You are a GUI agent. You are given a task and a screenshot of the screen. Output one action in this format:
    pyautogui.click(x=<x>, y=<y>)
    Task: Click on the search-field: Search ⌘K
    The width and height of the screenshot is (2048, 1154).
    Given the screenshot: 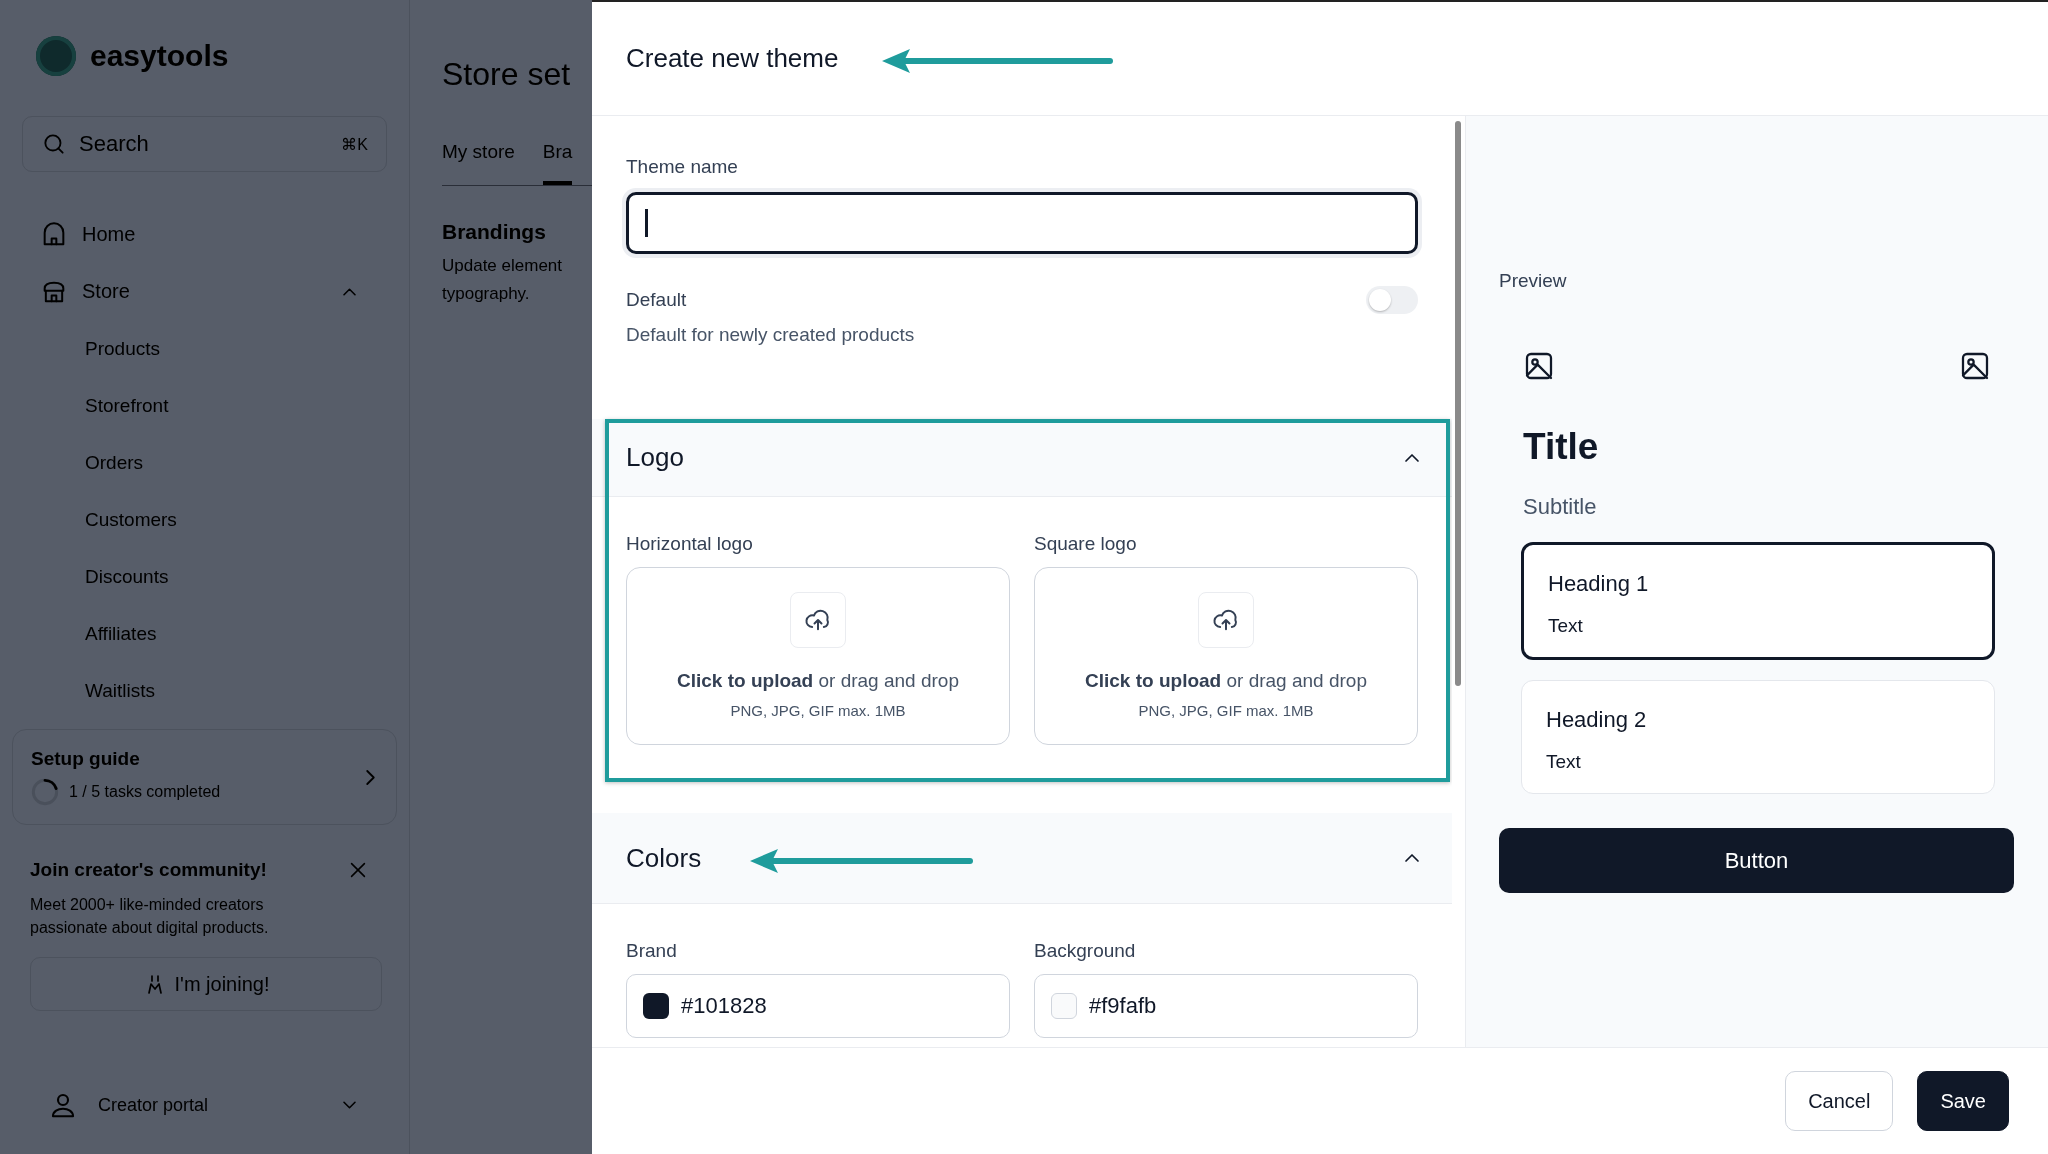 What is the action you would take?
    pyautogui.click(x=204, y=144)
    